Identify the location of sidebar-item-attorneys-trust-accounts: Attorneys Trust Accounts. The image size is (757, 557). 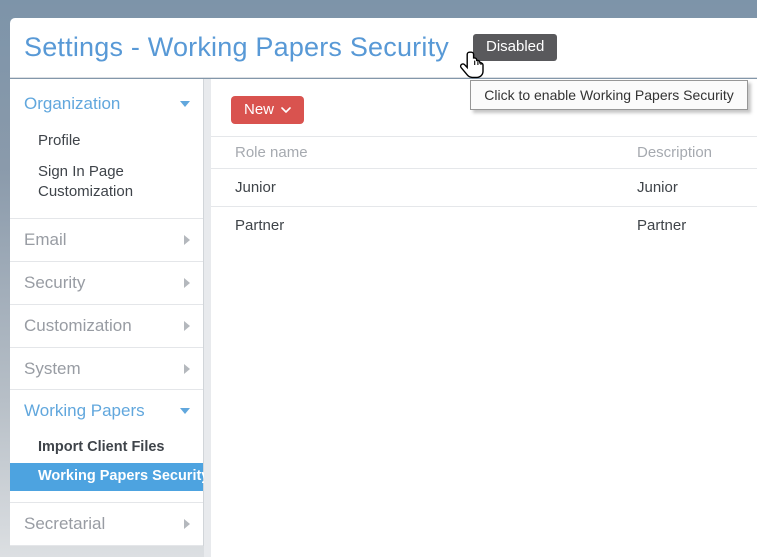
(106, 551).